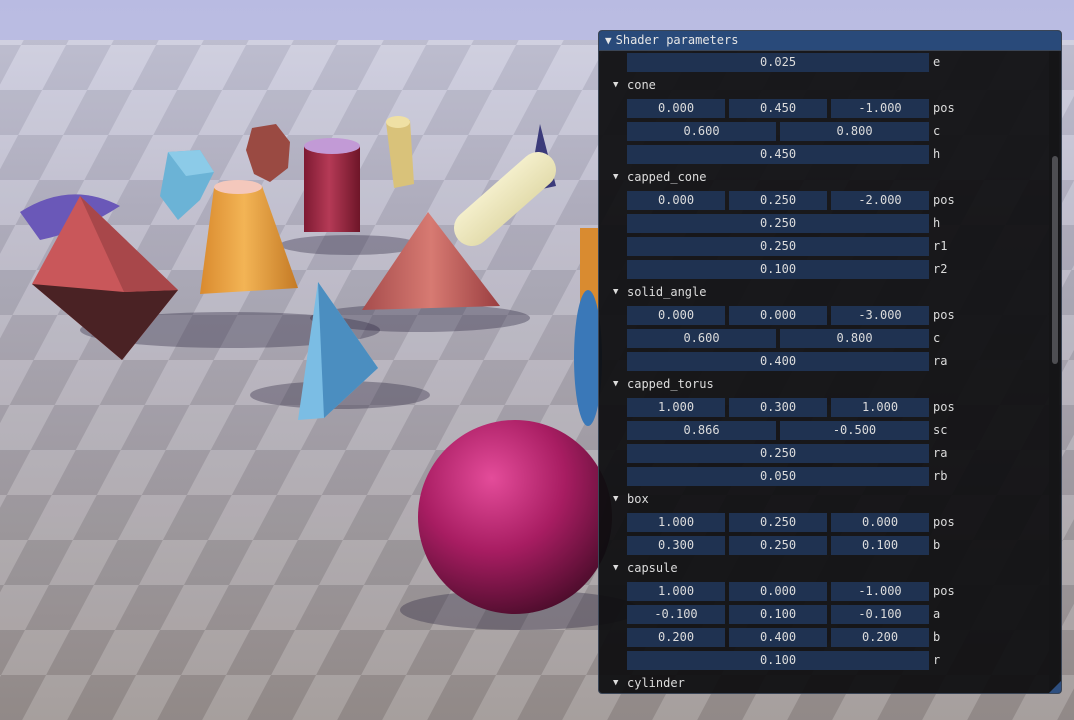 This screenshot has width=1074, height=720. I want to click on section-header-cone: ▼ cone, so click(819, 86).